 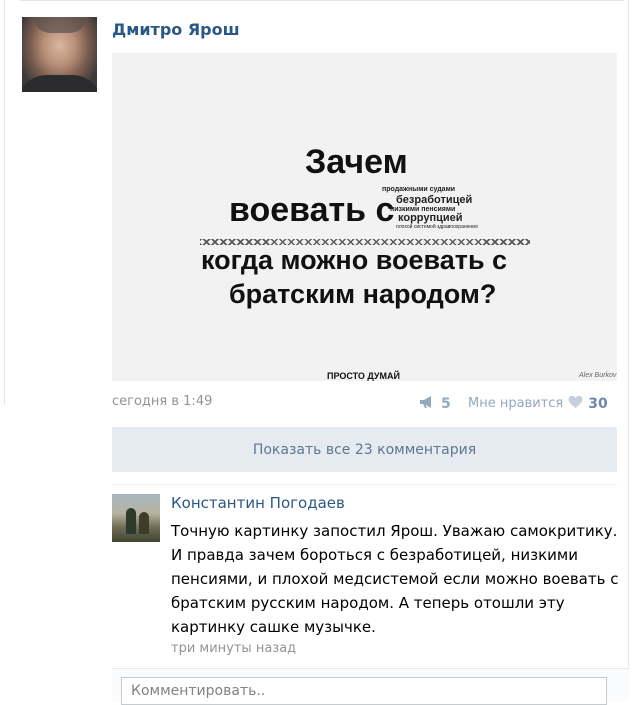 What do you see at coordinates (516, 403) in the screenshot?
I see `like-label: Мне нравится` at bounding box center [516, 403].